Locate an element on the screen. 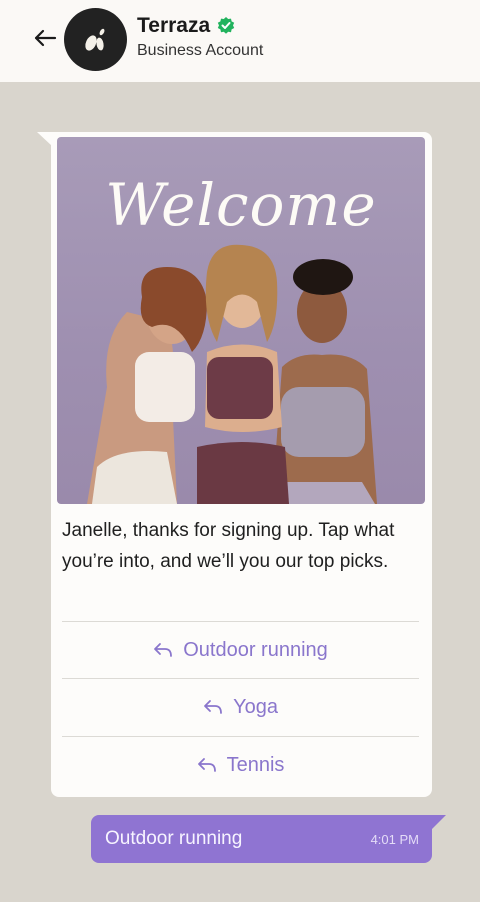 Image resolution: width=480 pixels, height=902 pixels. business-avatar is located at coordinates (95, 39).